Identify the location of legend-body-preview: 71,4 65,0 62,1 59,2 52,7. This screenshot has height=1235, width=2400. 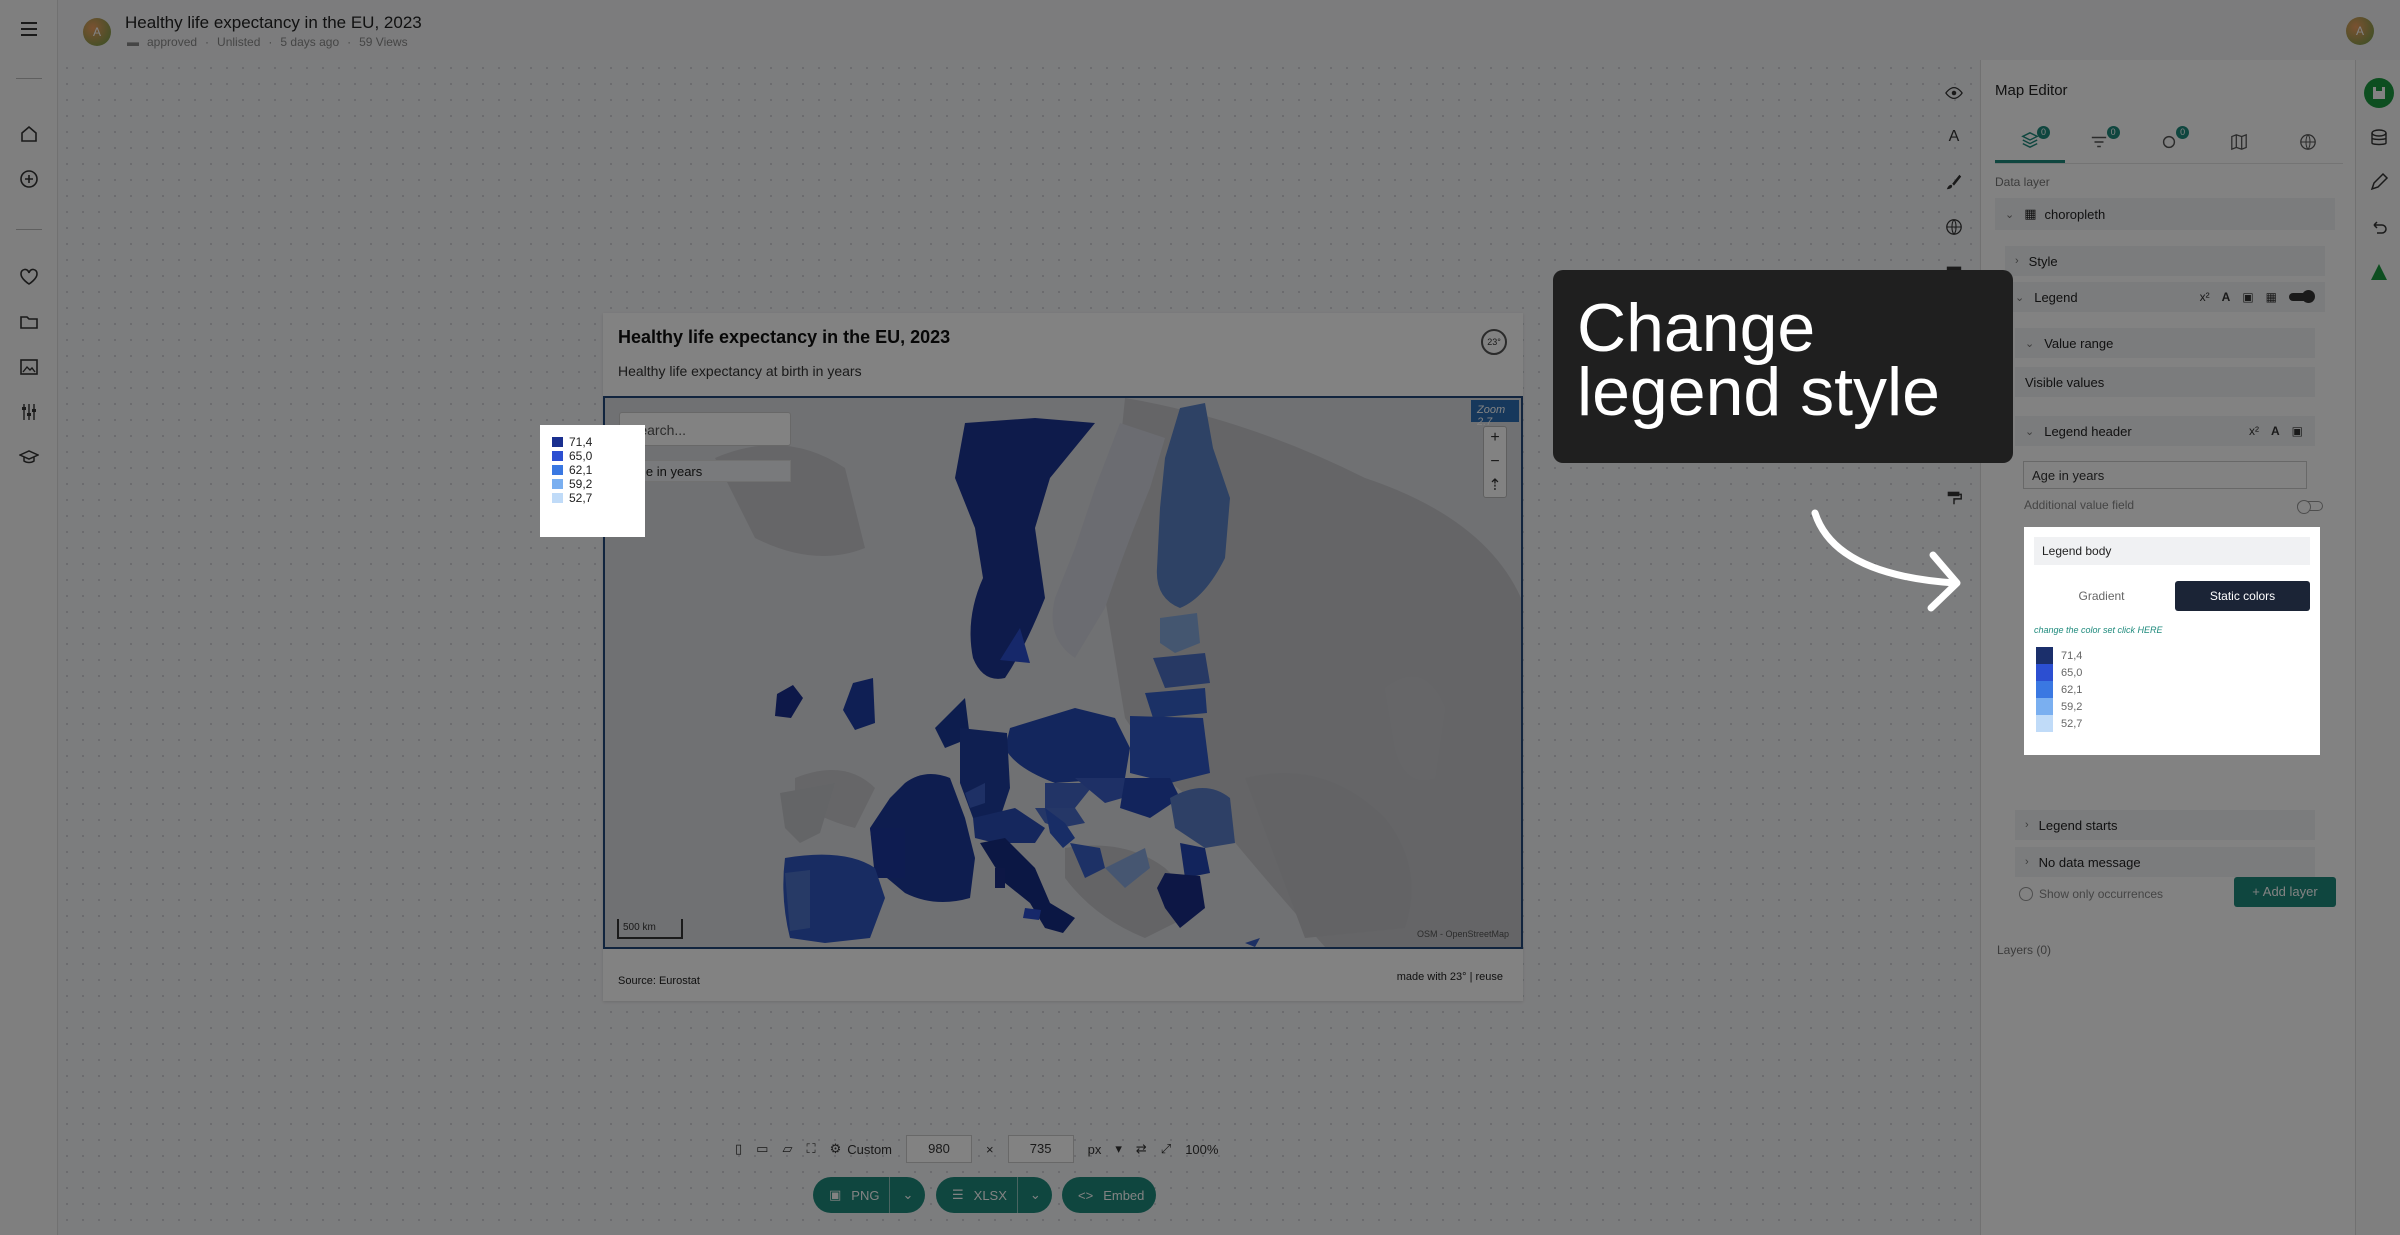
(2059, 689).